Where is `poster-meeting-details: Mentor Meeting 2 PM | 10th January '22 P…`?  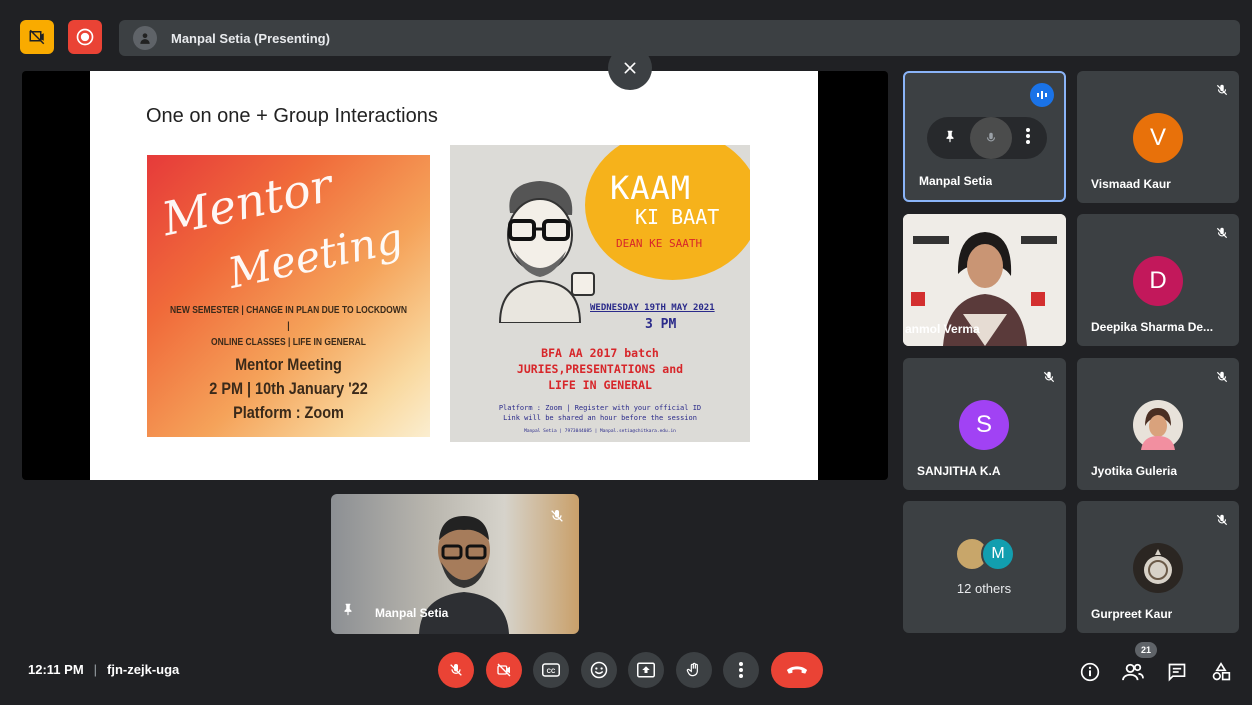
poster-meeting-details: Mentor Meeting 2 PM | 10th January '22 P… is located at coordinates (288, 389).